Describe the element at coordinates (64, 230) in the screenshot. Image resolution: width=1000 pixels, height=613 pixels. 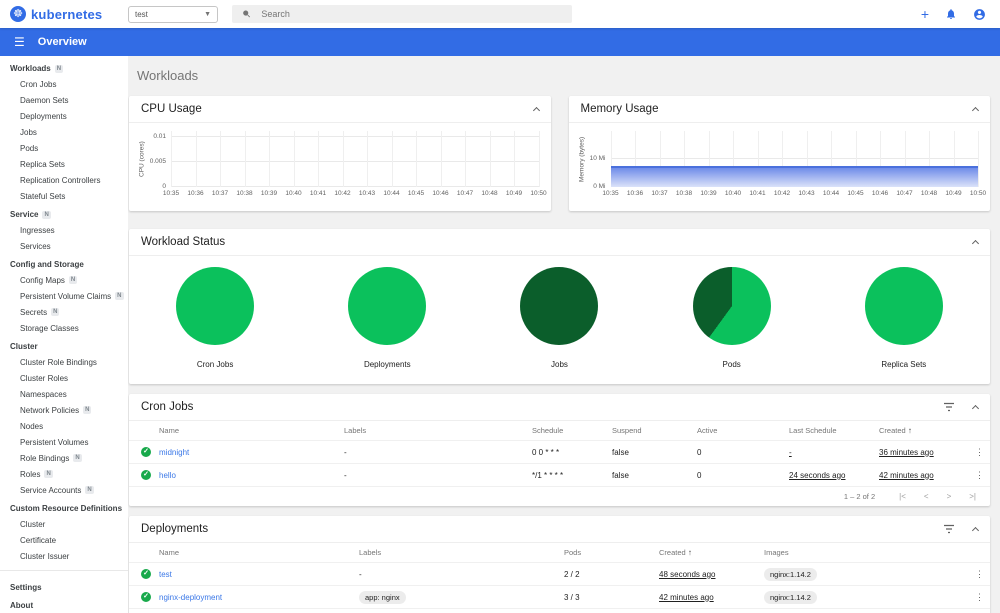
I see `sidebar-item-ingresses: Ingresses` at that location.